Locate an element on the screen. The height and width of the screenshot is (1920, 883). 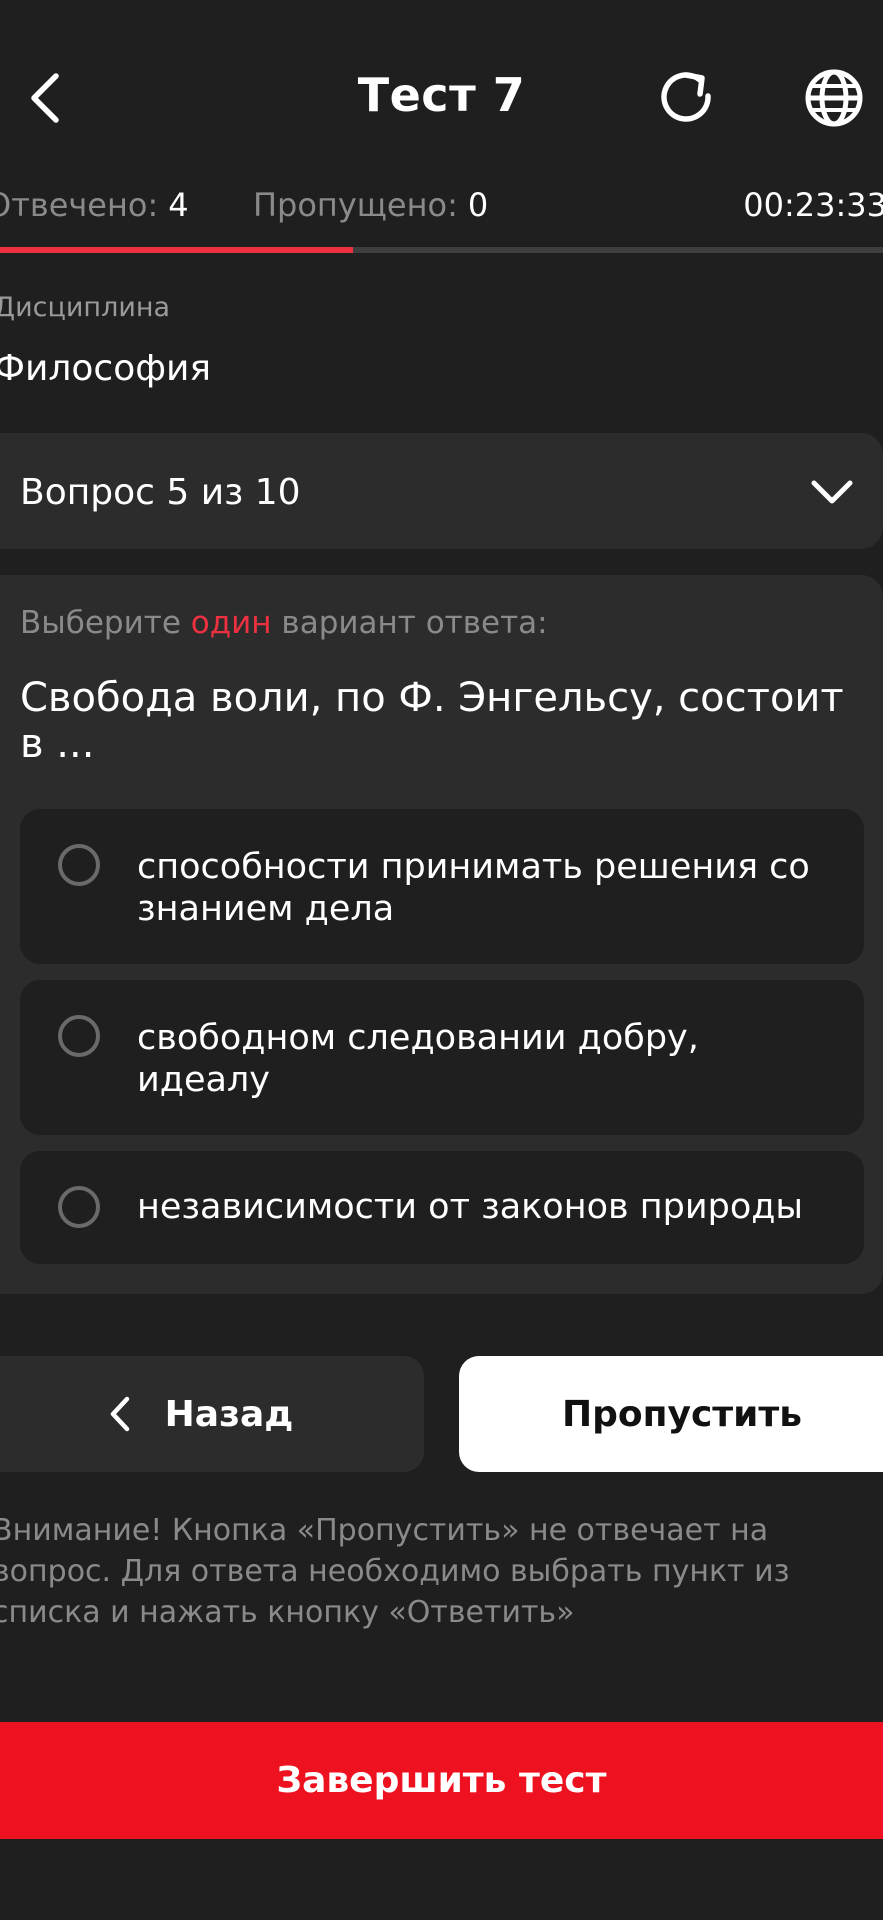
refresh-icon is located at coordinates (686, 97).